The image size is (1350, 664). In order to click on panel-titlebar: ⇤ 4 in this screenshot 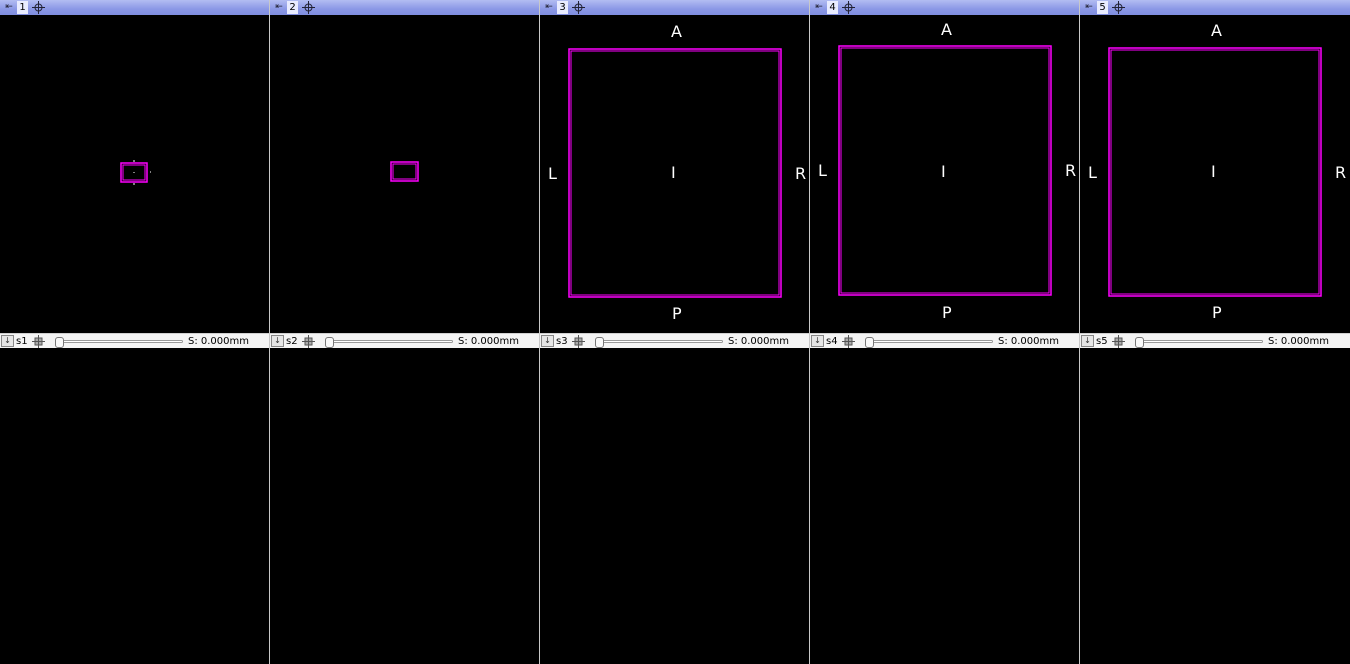, I will do `click(944, 7)`.